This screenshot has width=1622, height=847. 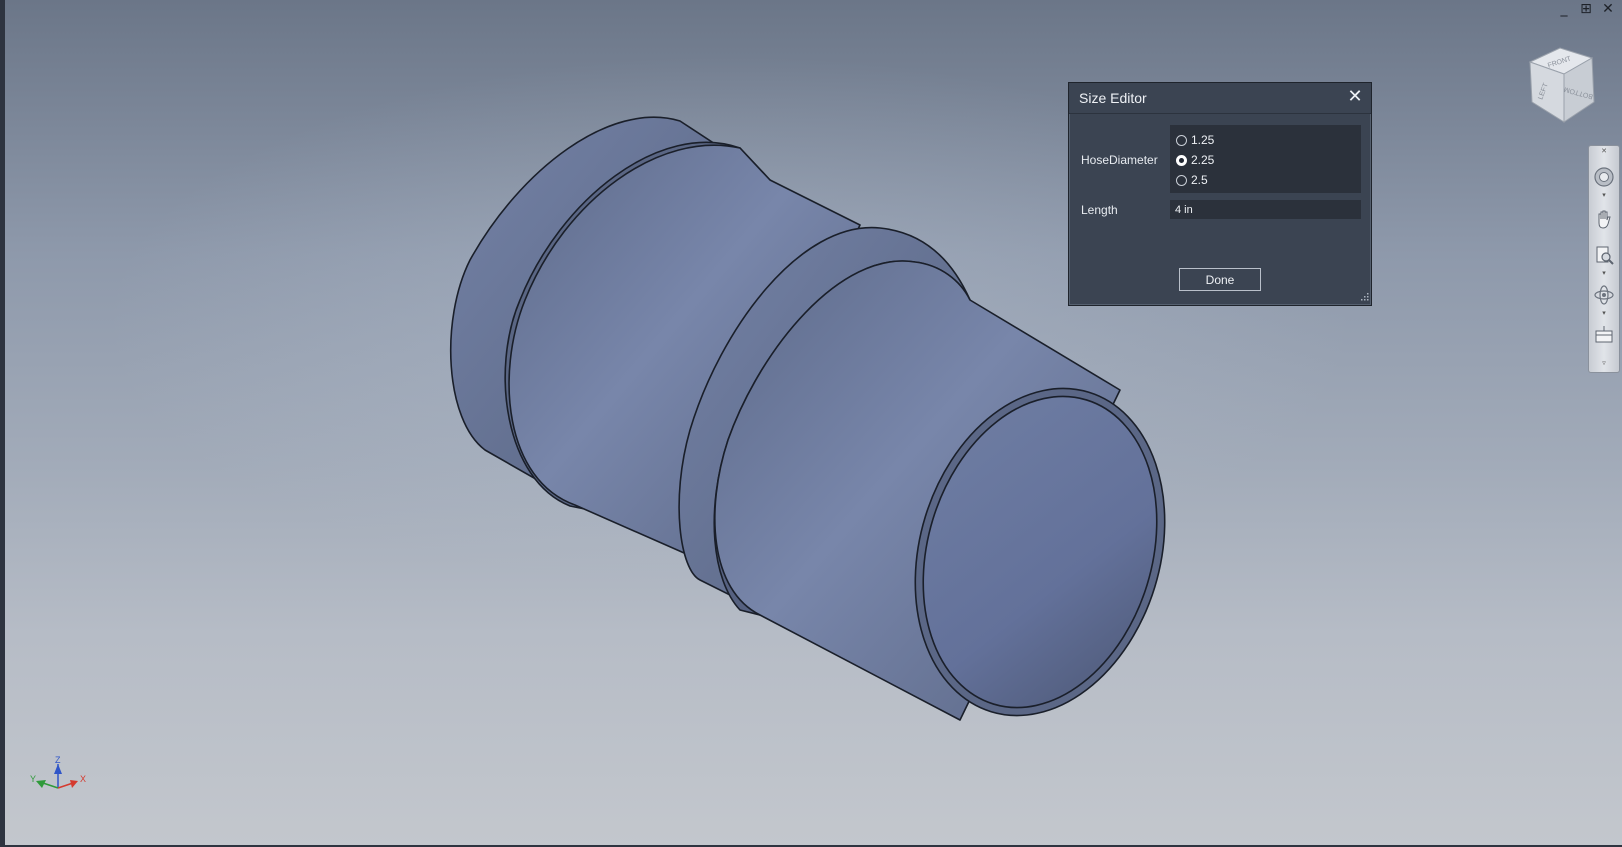 What do you see at coordinates (1604, 314) in the screenshot?
I see `orbit-dropdown-icon: ▾` at bounding box center [1604, 314].